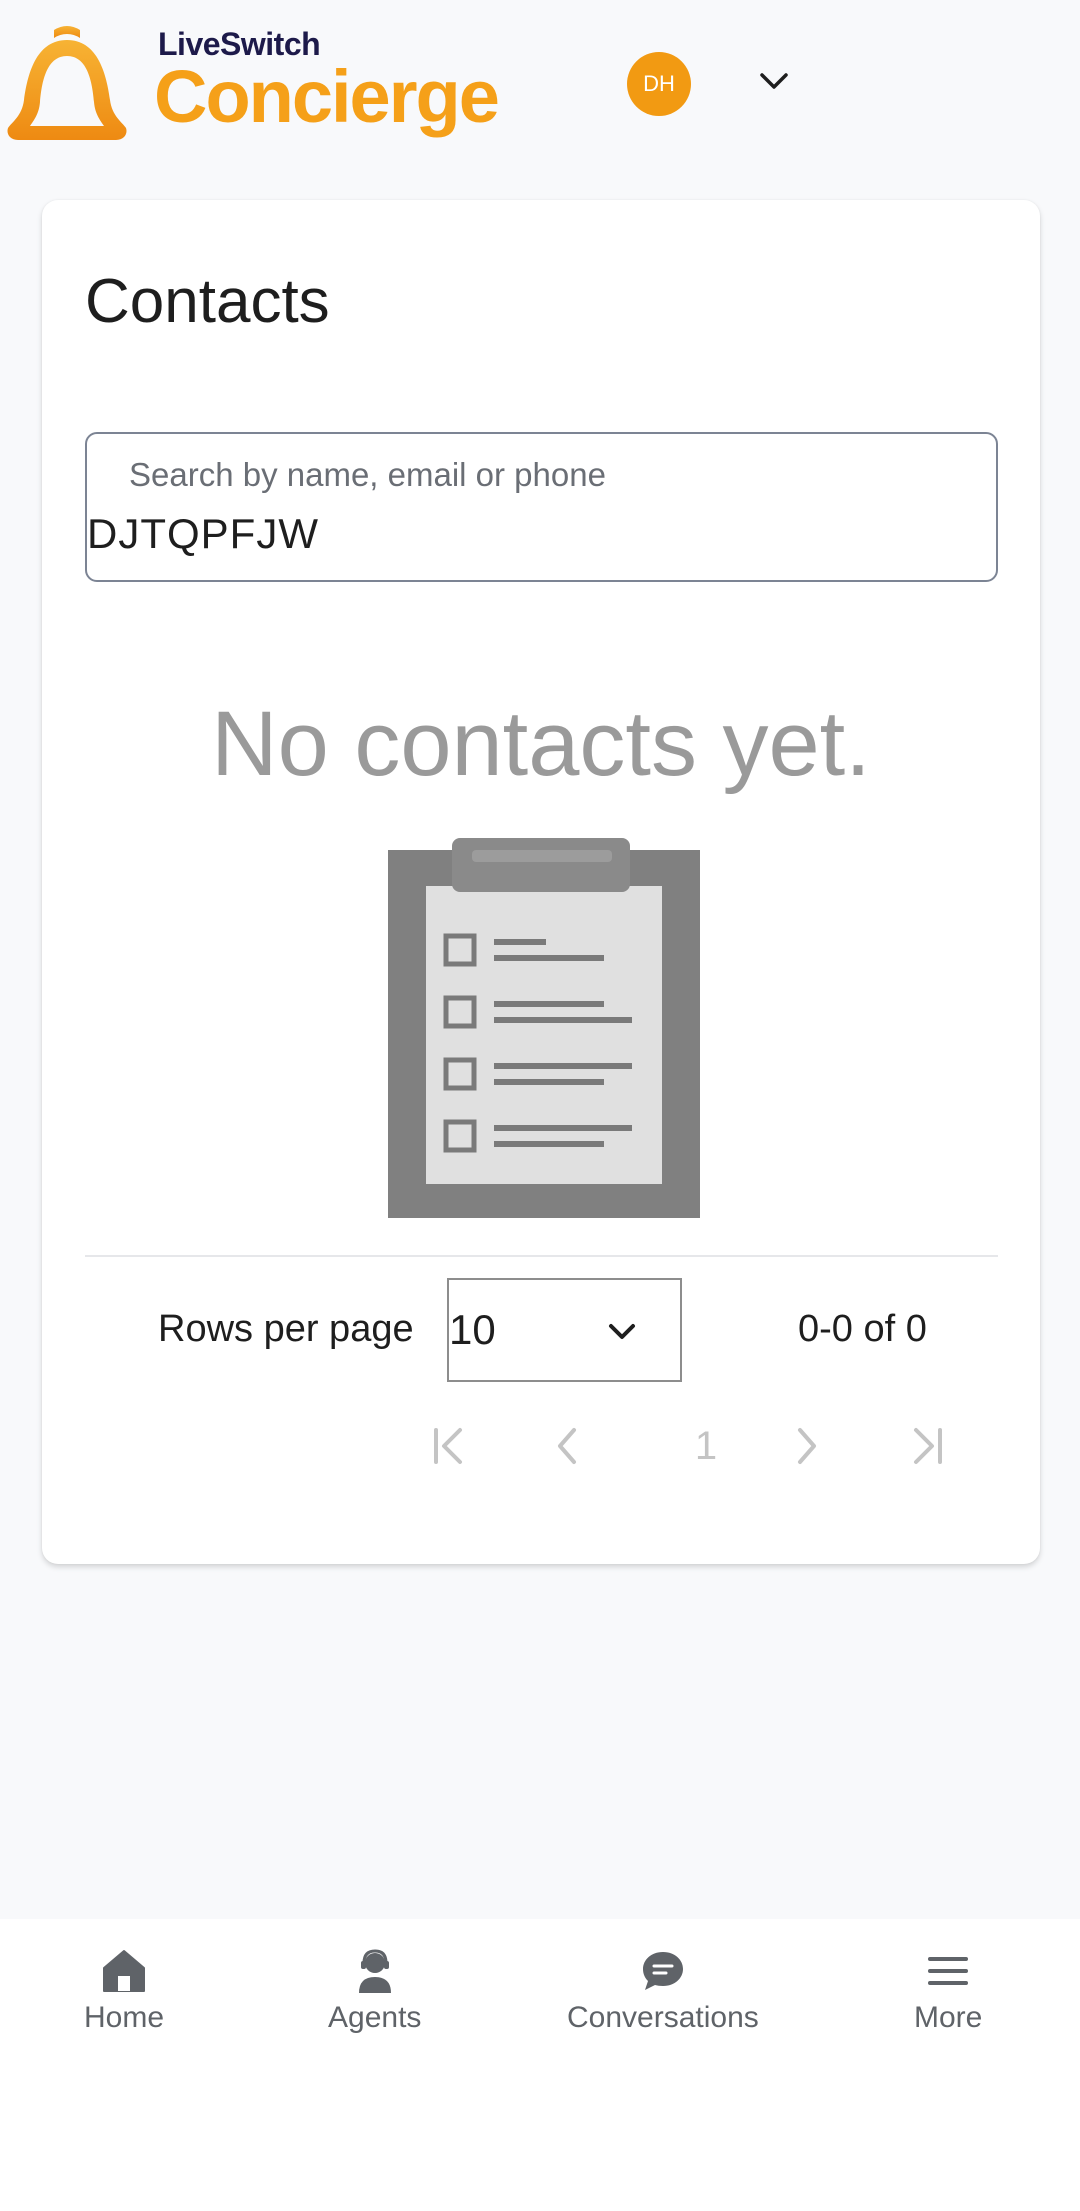 The width and height of the screenshot is (1080, 2211). I want to click on nav-label-more: More, so click(948, 2017).